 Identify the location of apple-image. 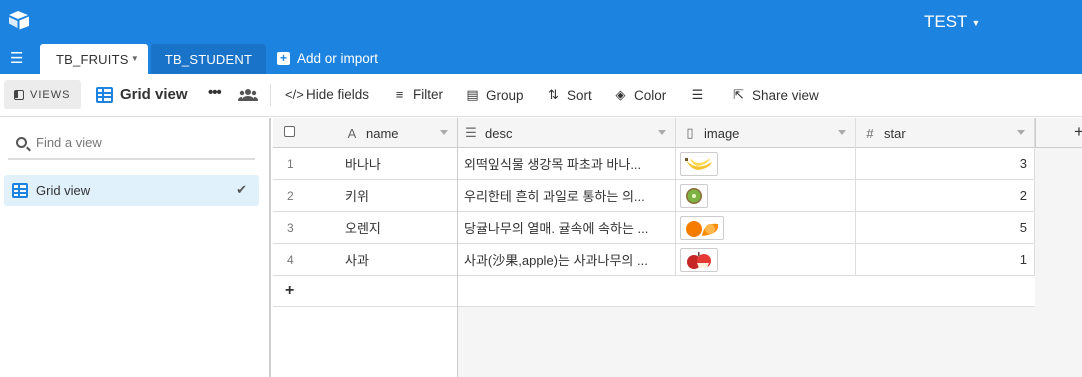
(699, 260).